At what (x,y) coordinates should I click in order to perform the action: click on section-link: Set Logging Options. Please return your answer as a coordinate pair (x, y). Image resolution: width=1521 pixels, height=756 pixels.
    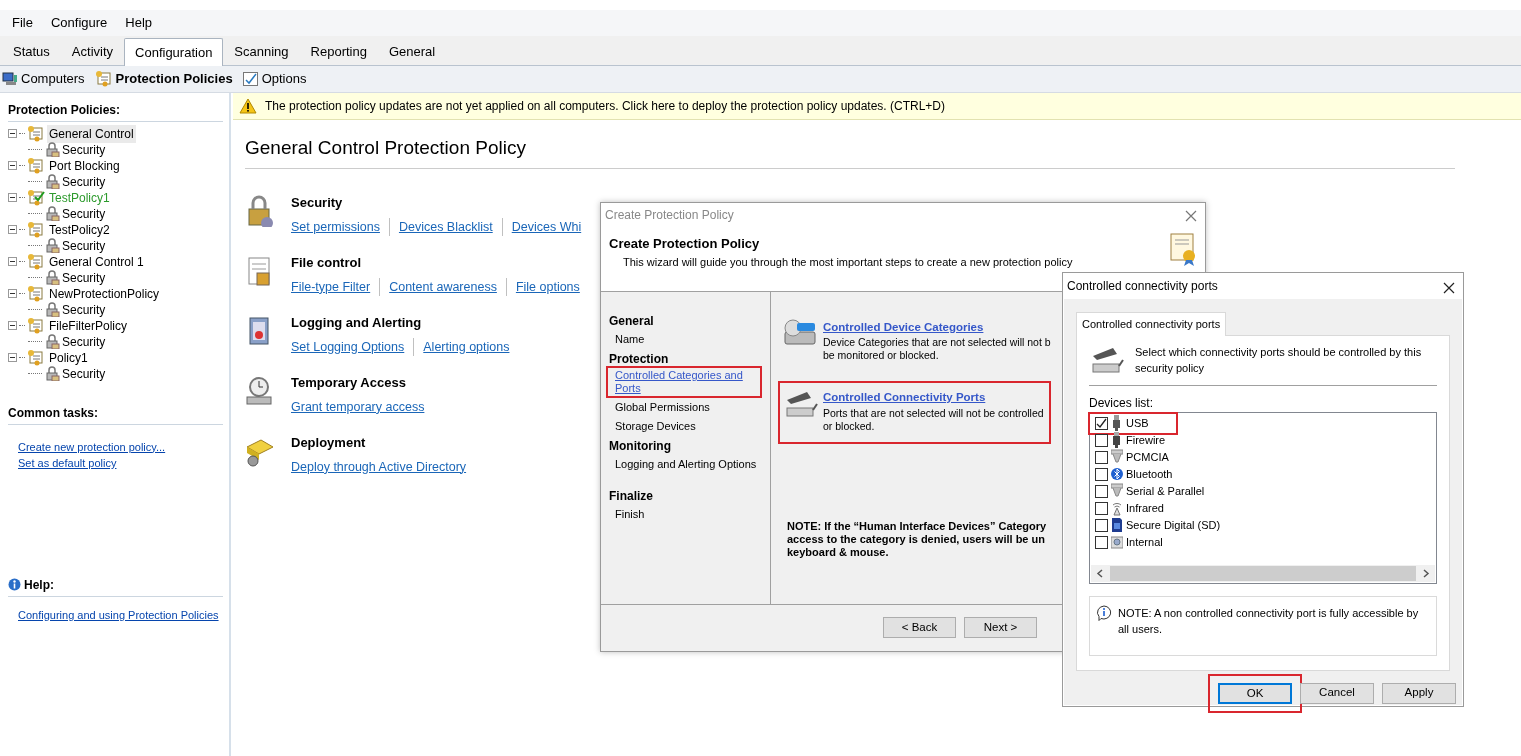
    Looking at the image, I should click on (352, 347).